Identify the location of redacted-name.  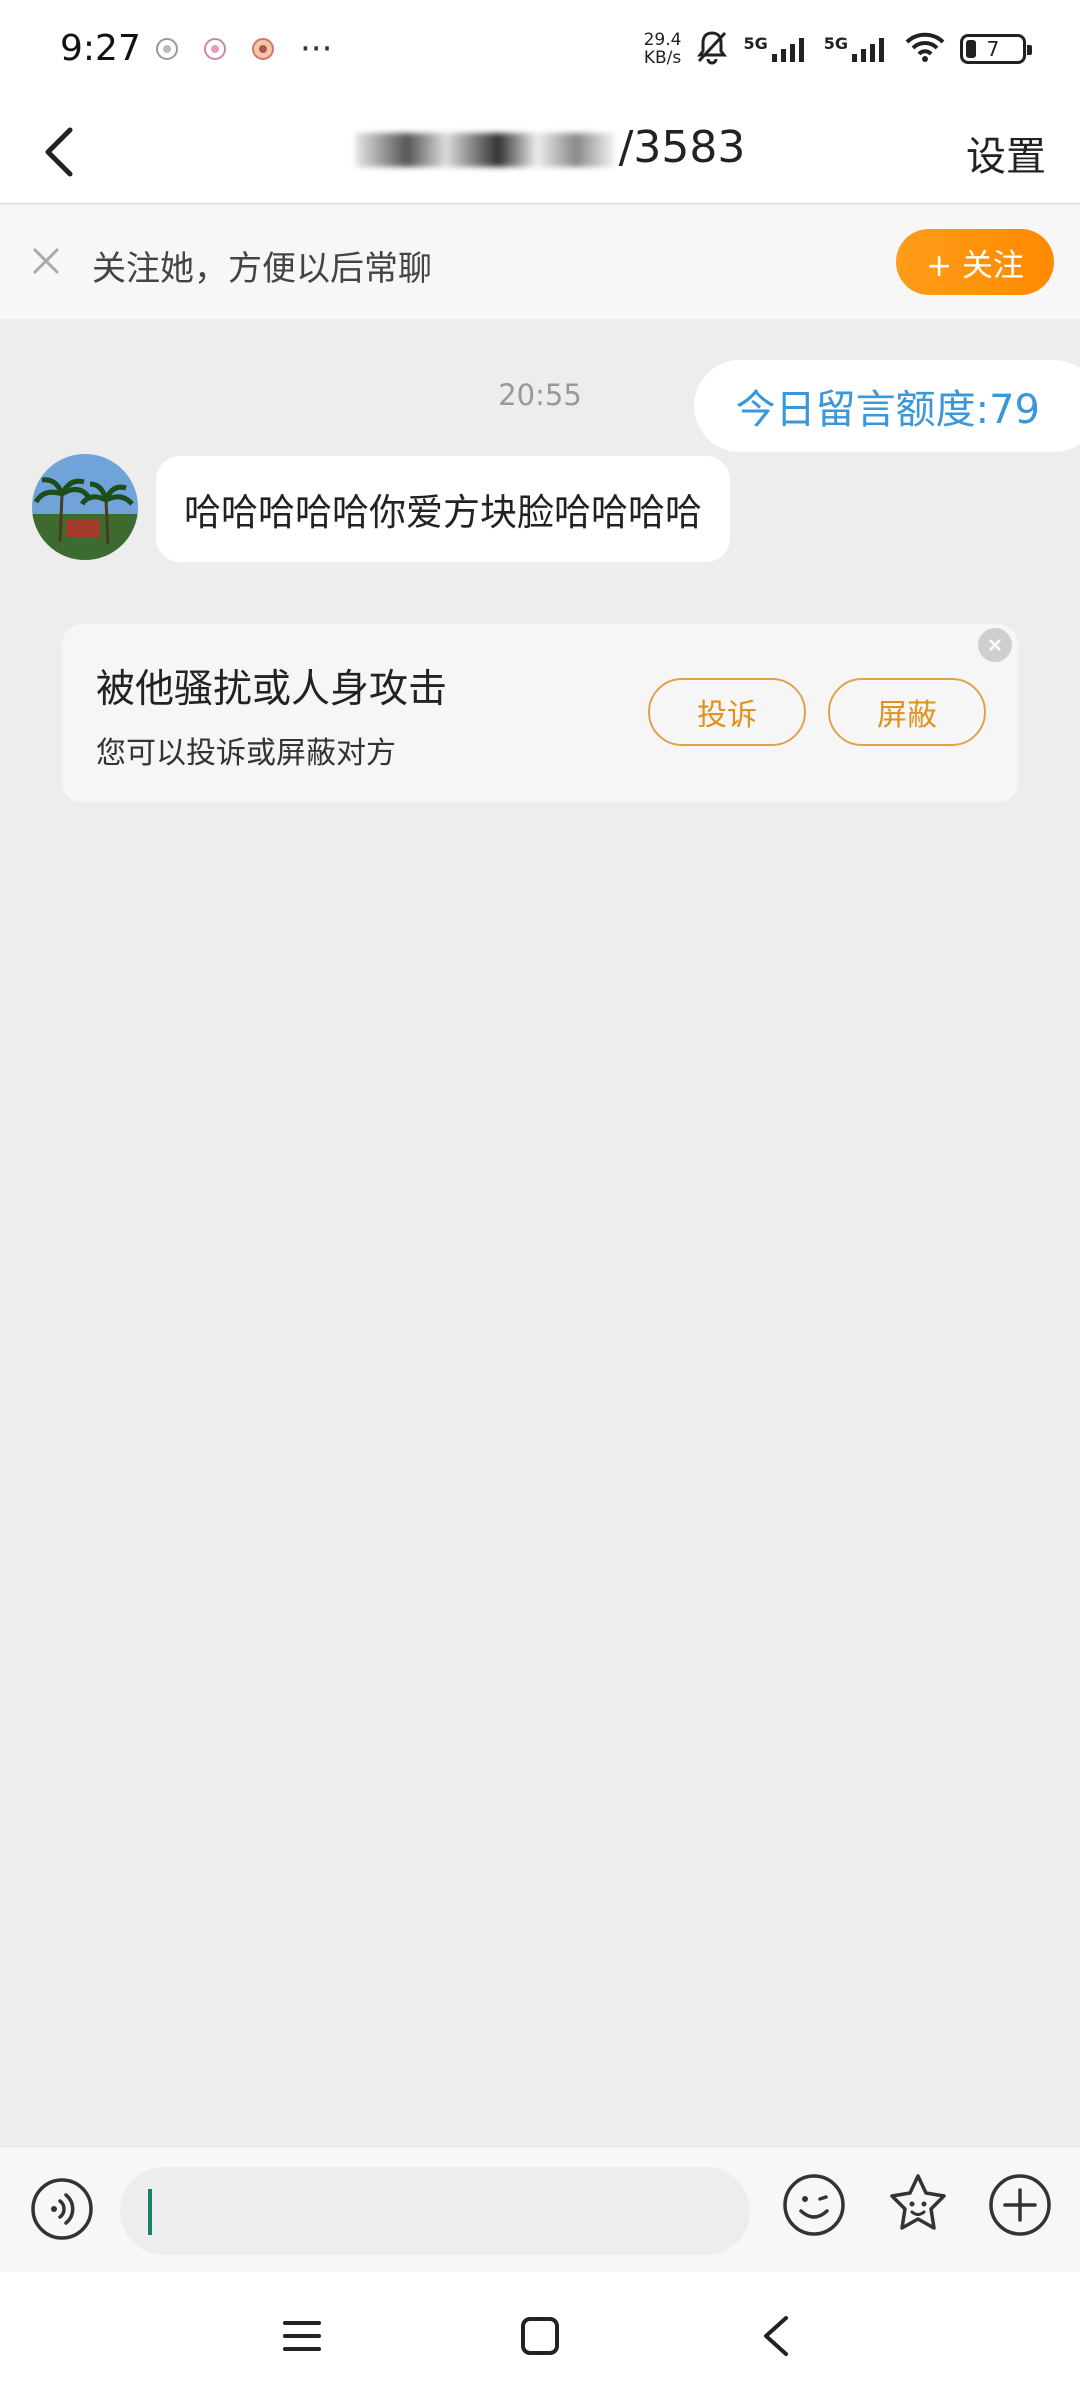
(484, 150).